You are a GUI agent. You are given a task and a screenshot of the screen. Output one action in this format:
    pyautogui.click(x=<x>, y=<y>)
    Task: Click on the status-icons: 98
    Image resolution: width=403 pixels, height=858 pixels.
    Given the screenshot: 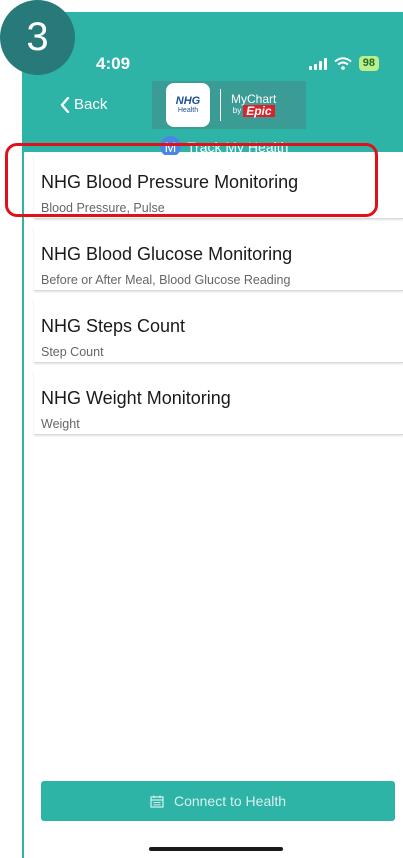 What is the action you would take?
    pyautogui.click(x=343, y=63)
    